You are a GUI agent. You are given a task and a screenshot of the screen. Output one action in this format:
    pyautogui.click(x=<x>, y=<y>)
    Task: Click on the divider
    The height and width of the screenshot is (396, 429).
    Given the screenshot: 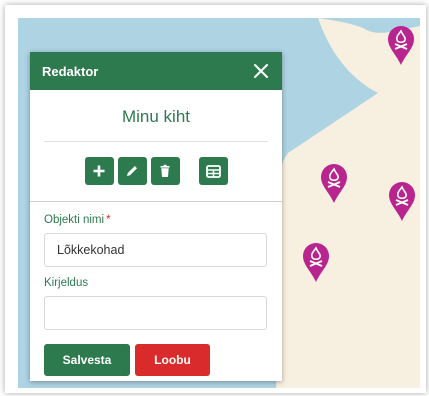 What is the action you would take?
    pyautogui.click(x=156, y=141)
    